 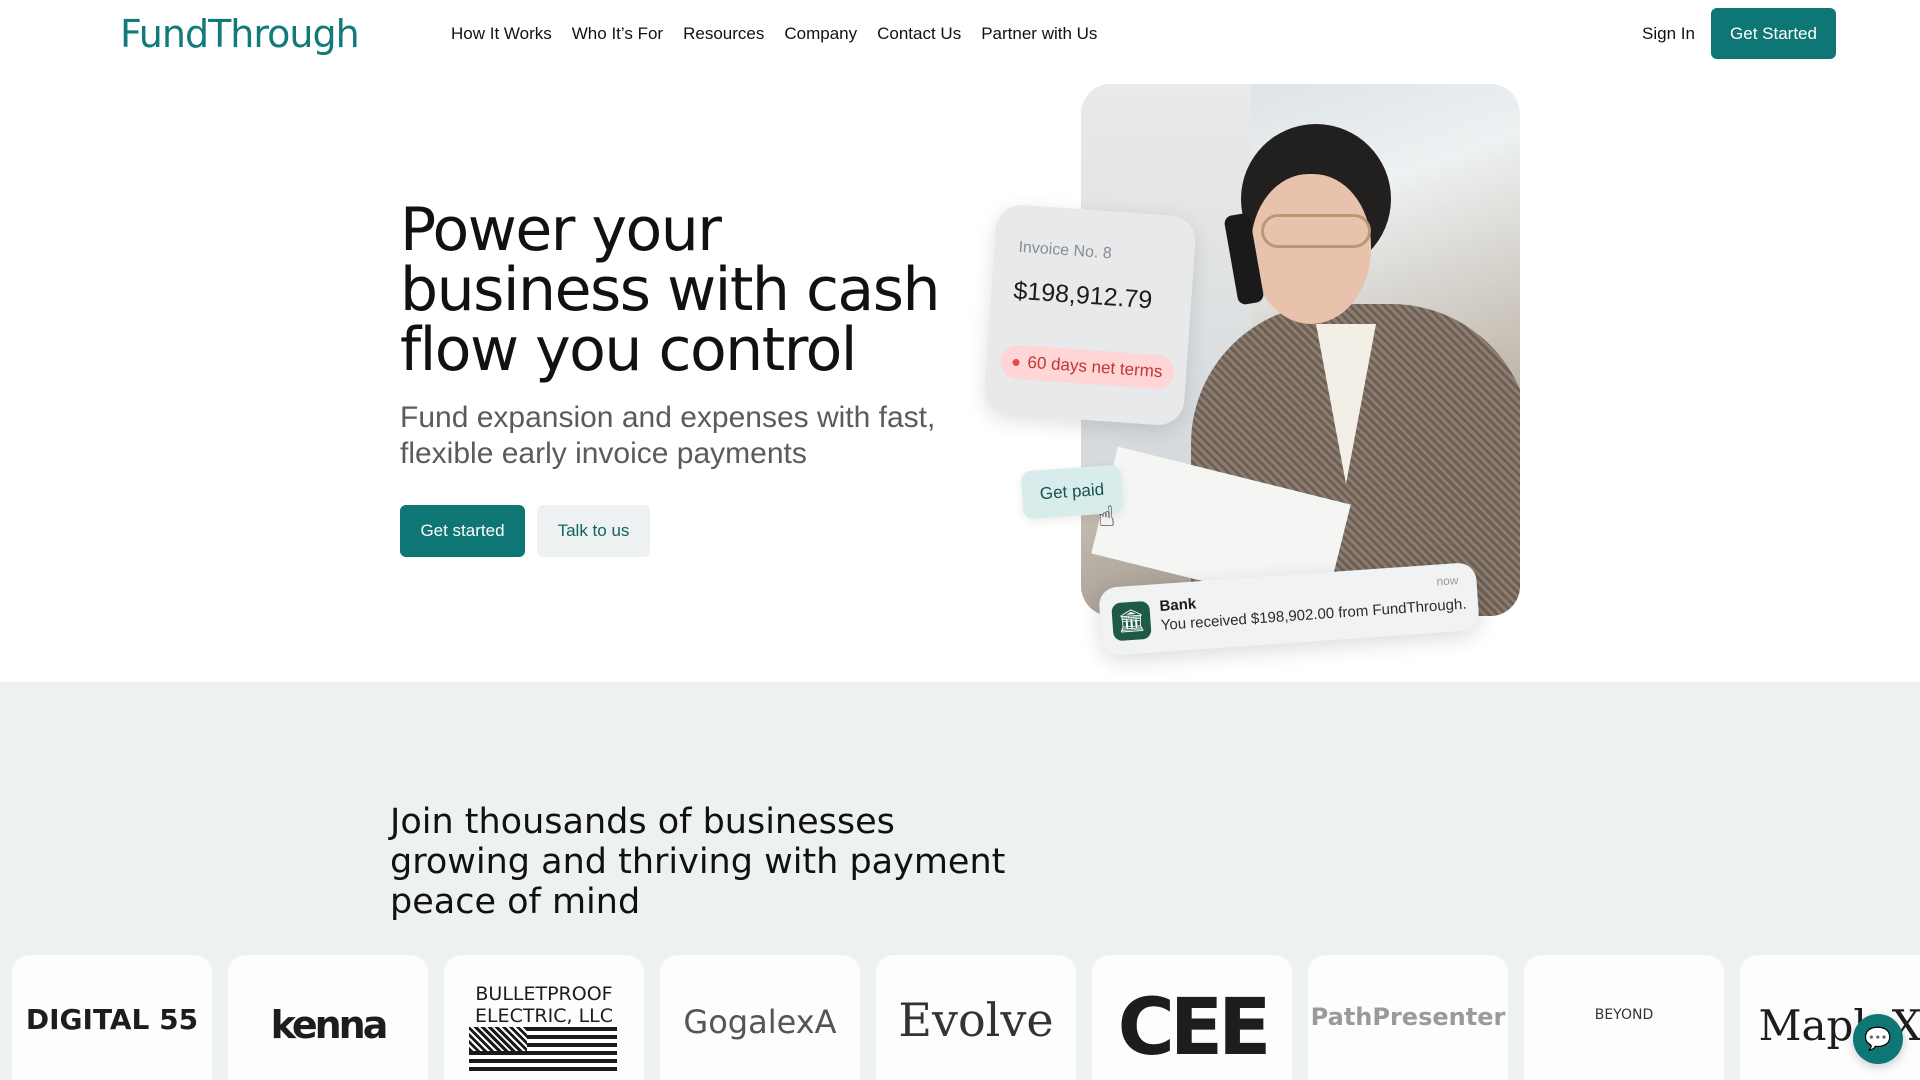 I want to click on bank-time: now, so click(x=1447, y=581).